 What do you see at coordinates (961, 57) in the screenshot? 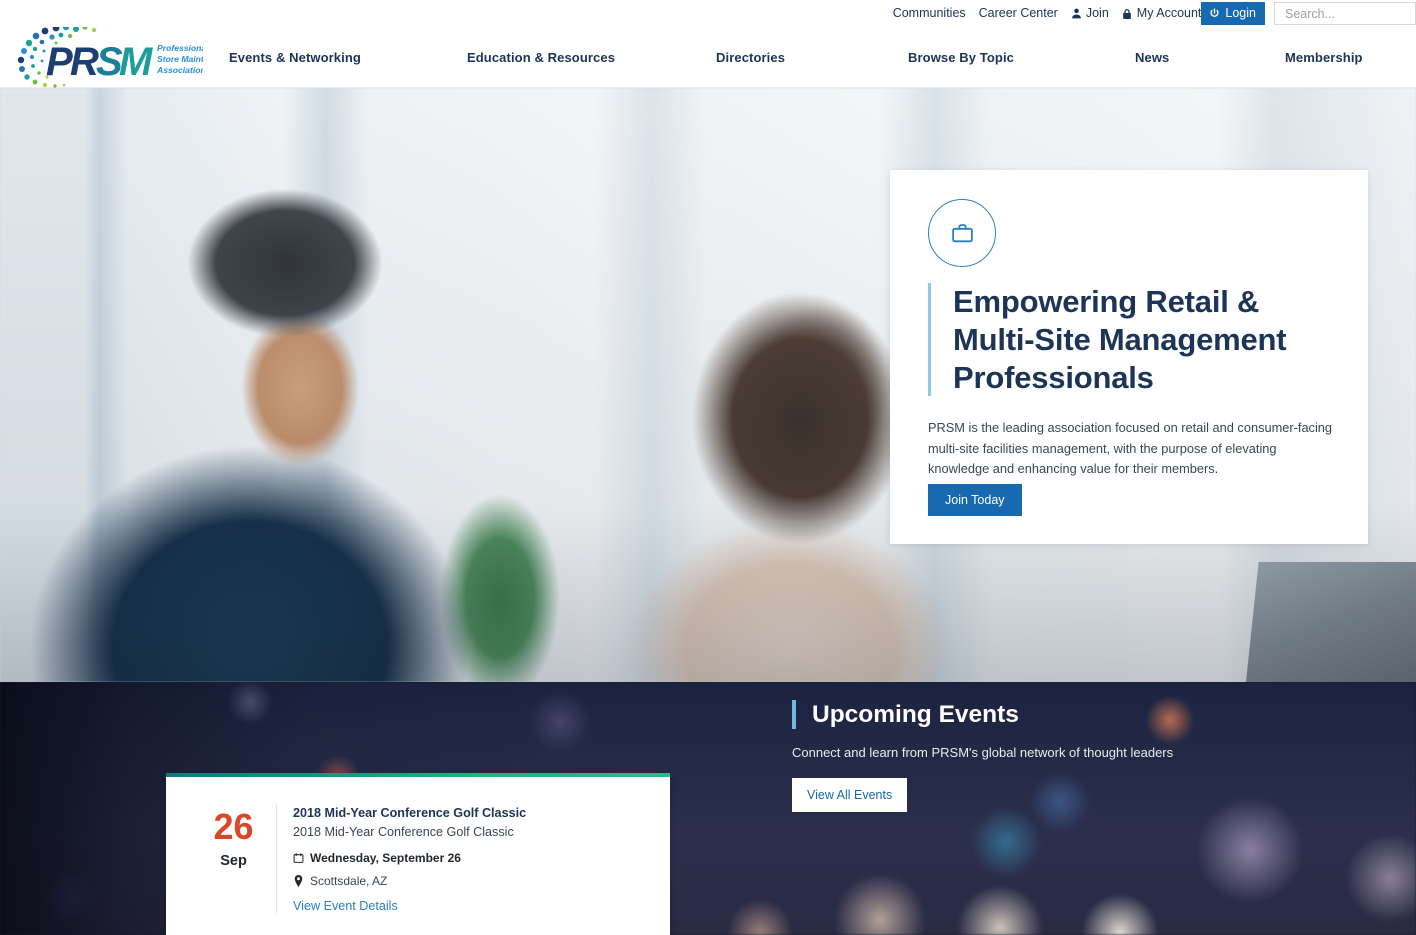
I see `nav-item-browse-by-topic: Browse By Topic` at bounding box center [961, 57].